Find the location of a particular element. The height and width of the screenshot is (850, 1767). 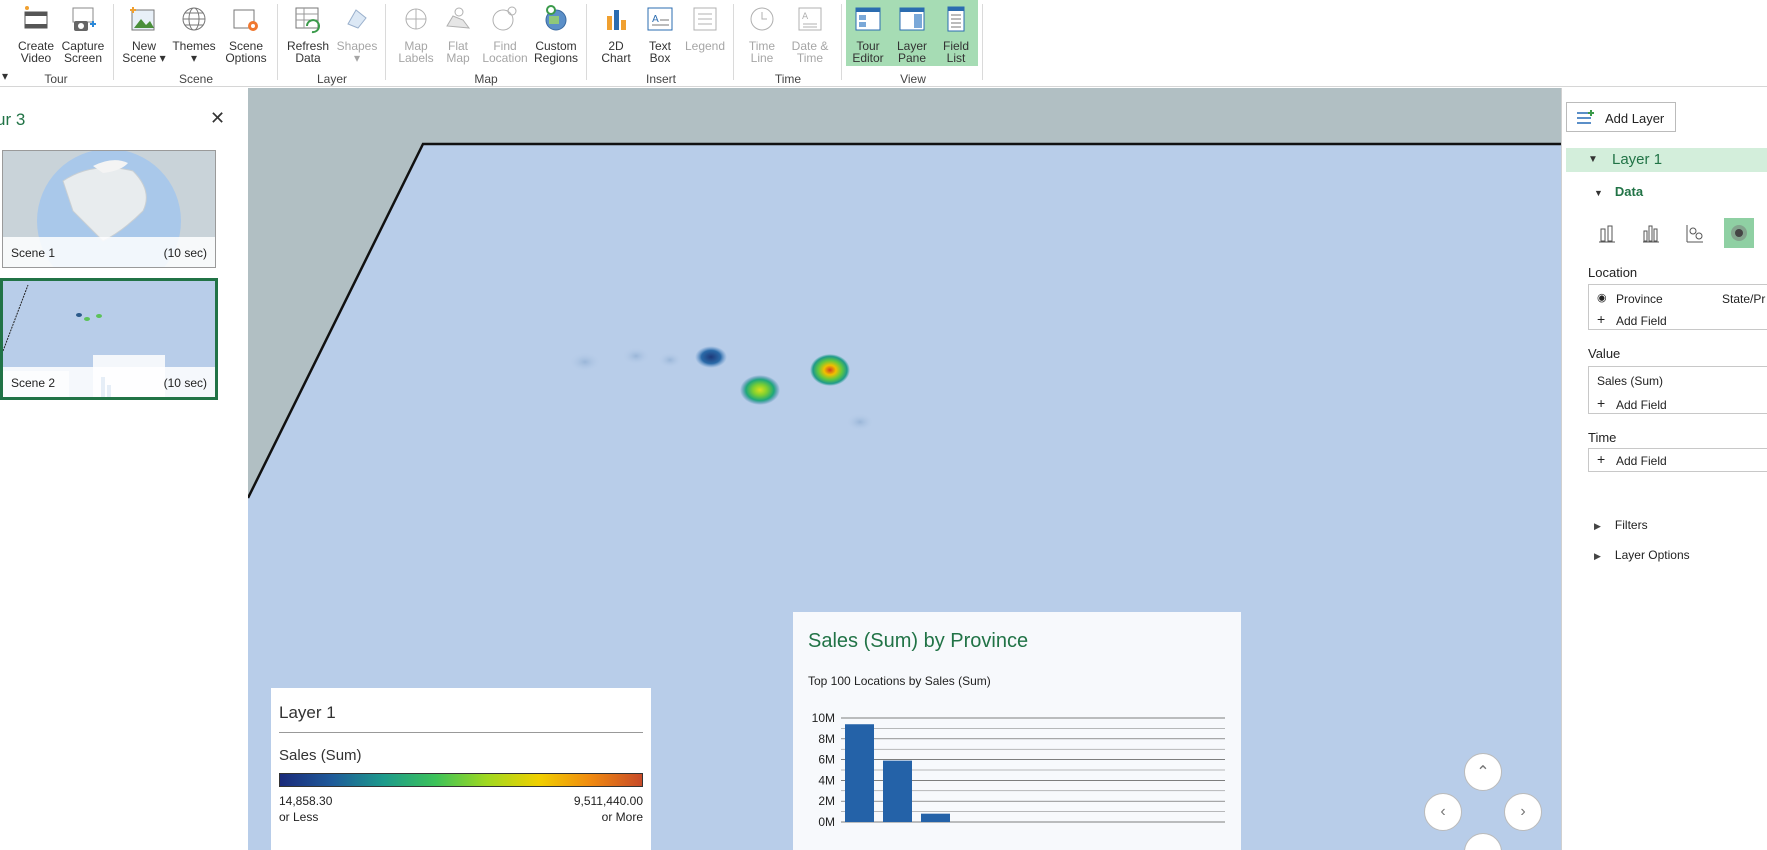

group-label-scene: Scene is located at coordinates (196, 79).